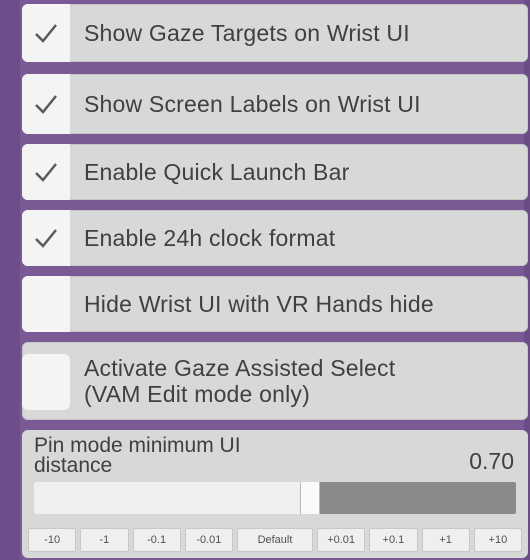 This screenshot has width=530, height=560. I want to click on step-button: -10, so click(52, 540).